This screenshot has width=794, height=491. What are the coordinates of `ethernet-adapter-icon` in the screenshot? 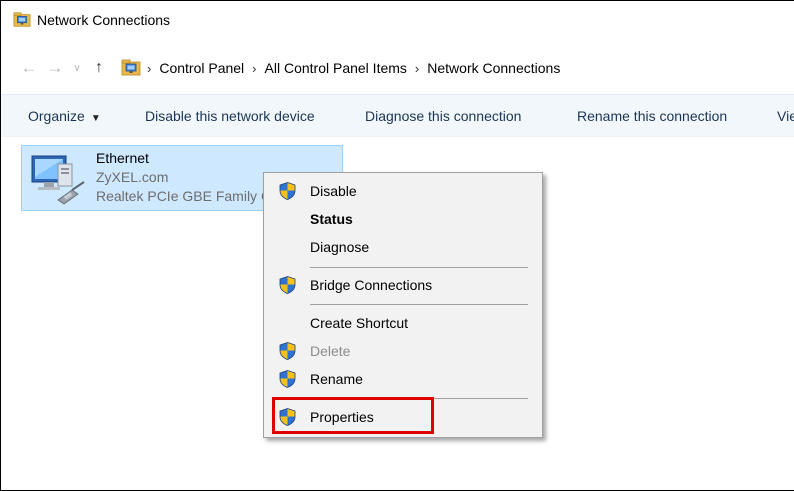 It's located at (58, 180).